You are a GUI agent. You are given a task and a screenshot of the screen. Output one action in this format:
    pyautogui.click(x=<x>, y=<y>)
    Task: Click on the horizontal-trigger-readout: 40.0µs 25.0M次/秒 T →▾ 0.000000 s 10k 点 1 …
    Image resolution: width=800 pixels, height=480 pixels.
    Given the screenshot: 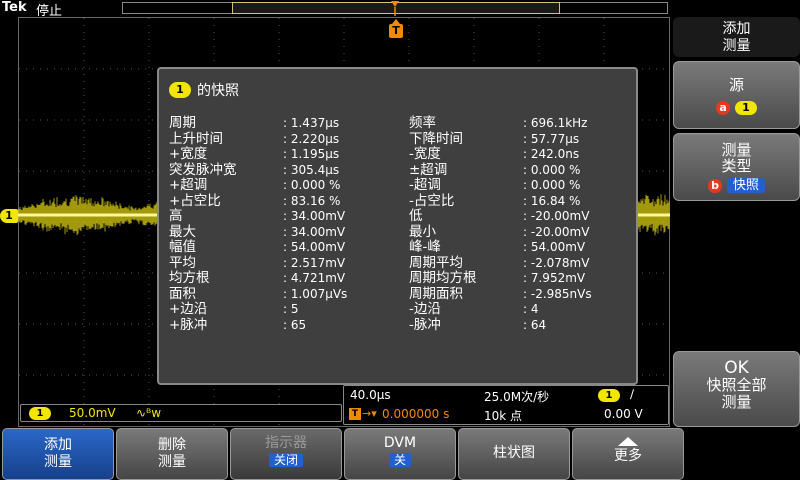 What is the action you would take?
    pyautogui.click(x=506, y=405)
    